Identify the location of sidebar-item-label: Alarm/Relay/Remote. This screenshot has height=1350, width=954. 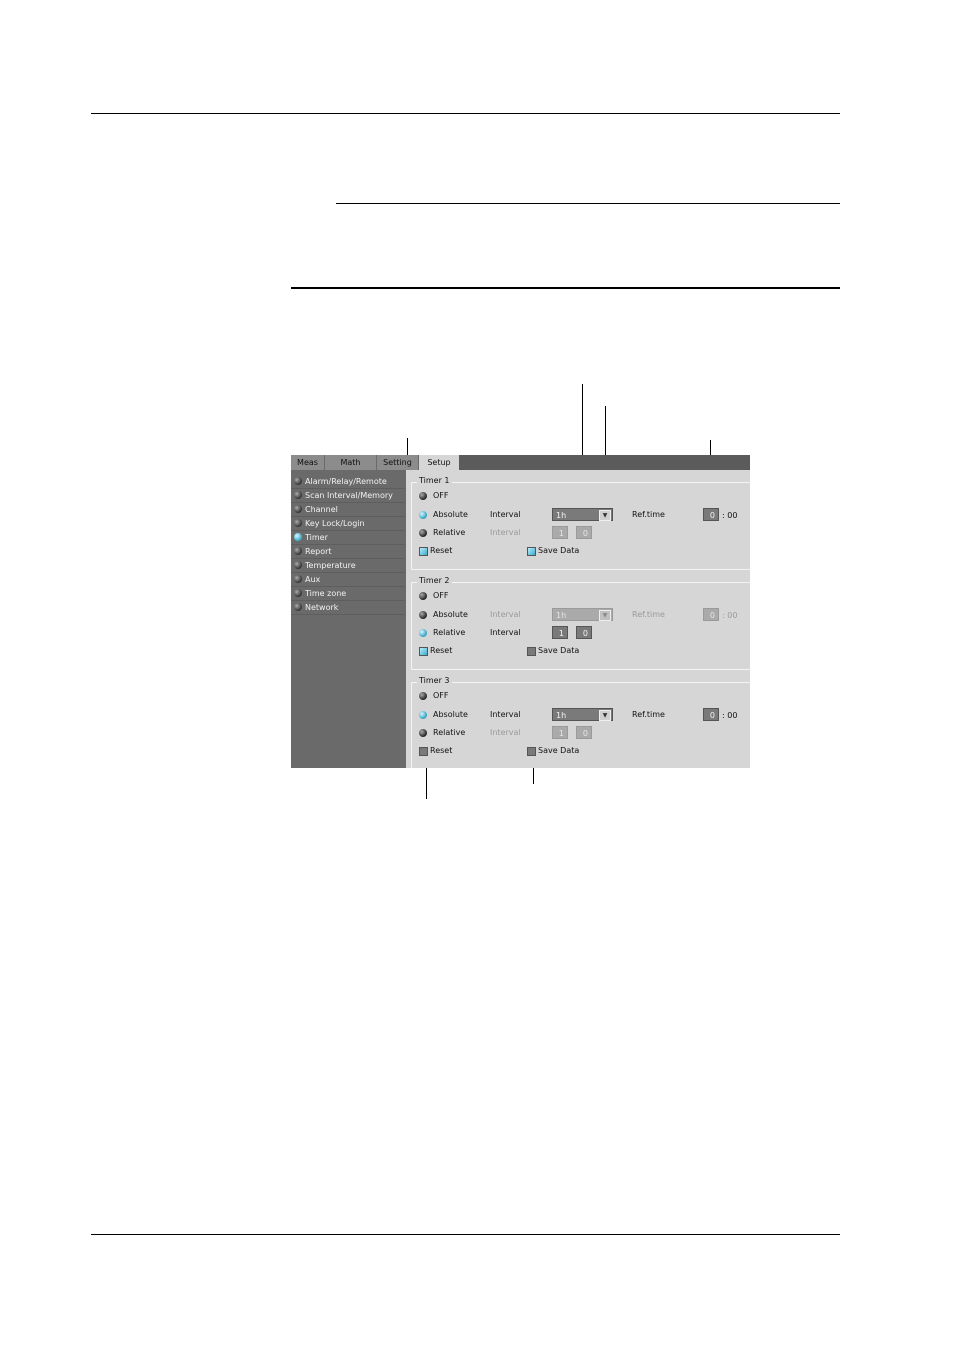
(346, 481).